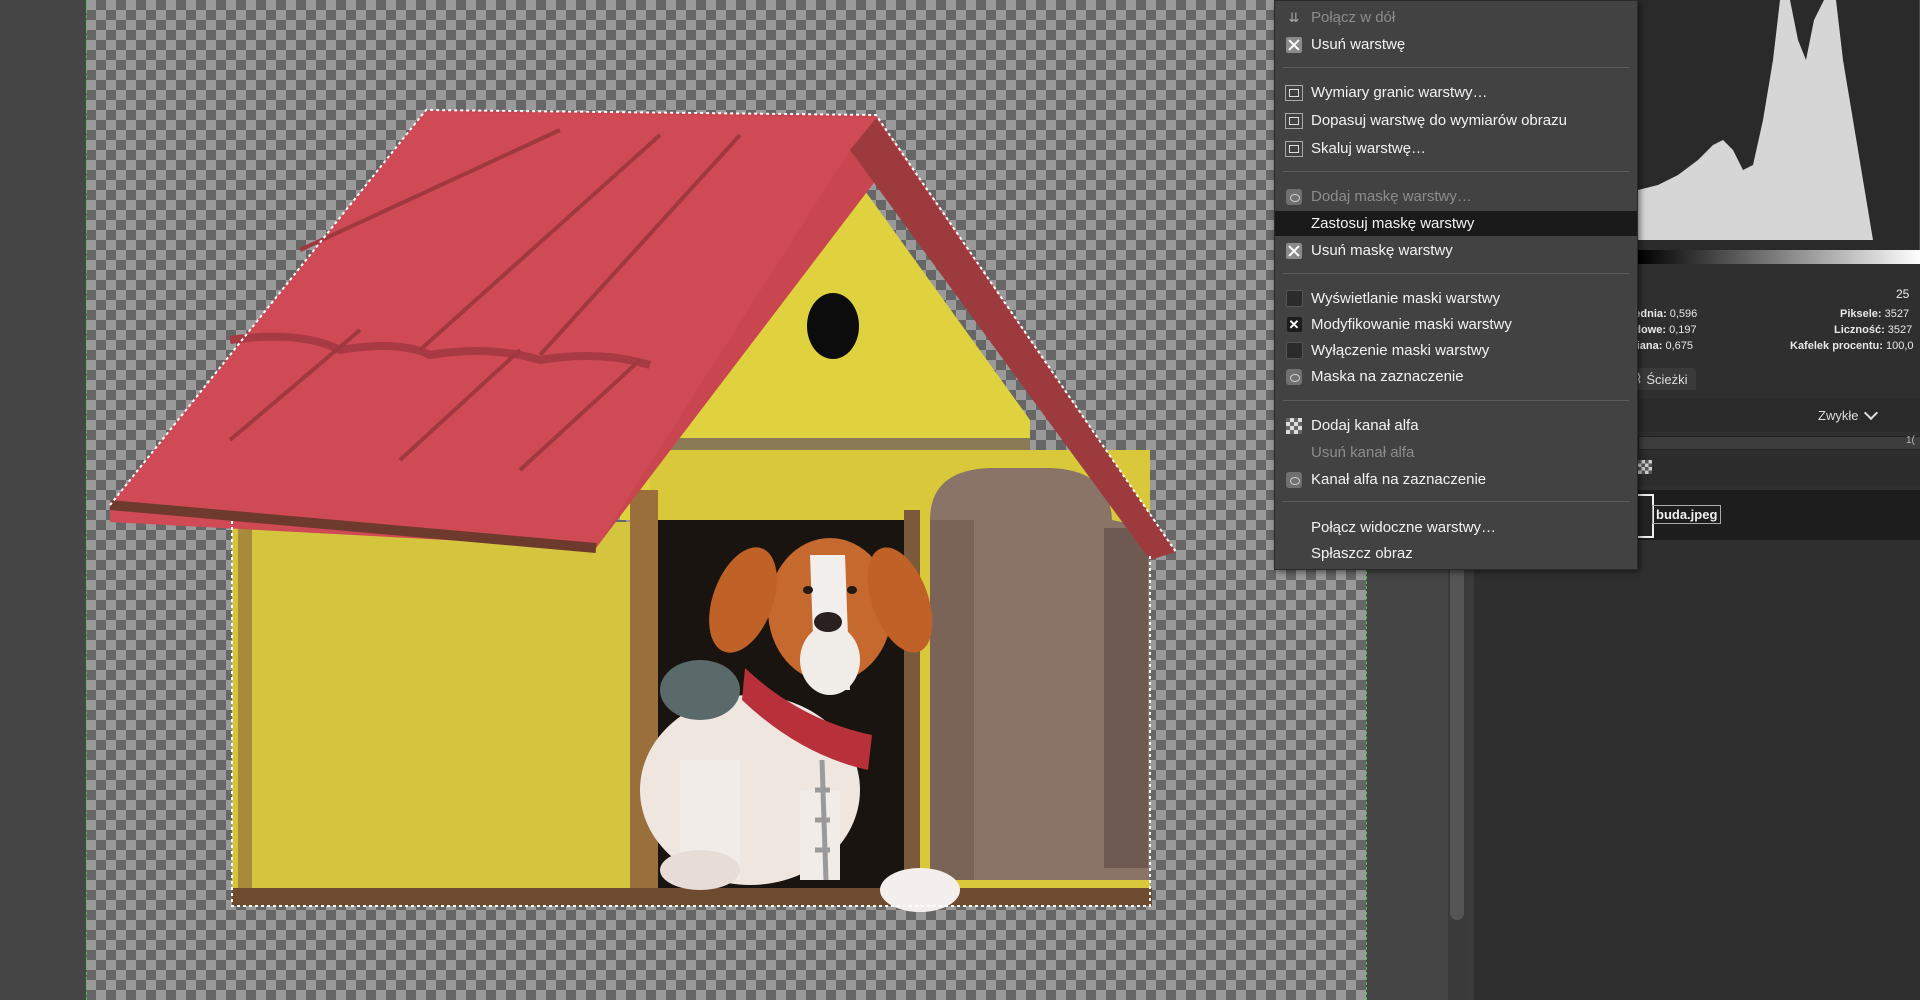 The height and width of the screenshot is (1000, 1920). Describe the element at coordinates (1294, 17) in the screenshot. I see `merge-down-icon: ⇊` at that location.